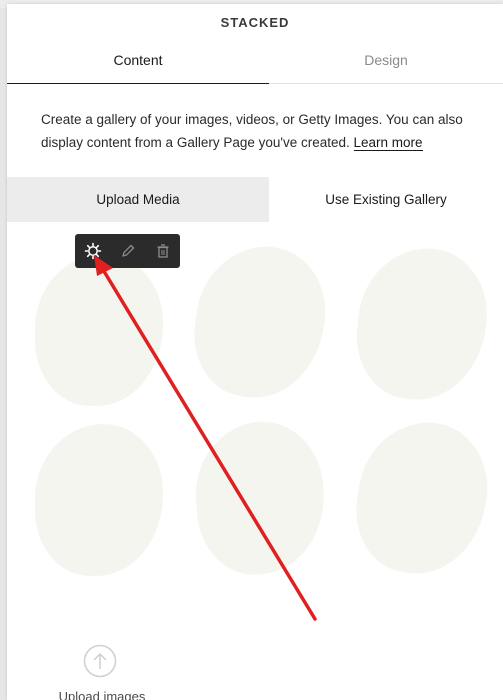 The width and height of the screenshot is (503, 700). I want to click on pencil-icon, so click(127, 251).